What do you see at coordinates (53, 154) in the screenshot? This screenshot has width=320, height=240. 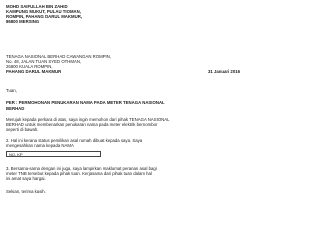 I see `ic-number-box: NO. KP` at bounding box center [53, 154].